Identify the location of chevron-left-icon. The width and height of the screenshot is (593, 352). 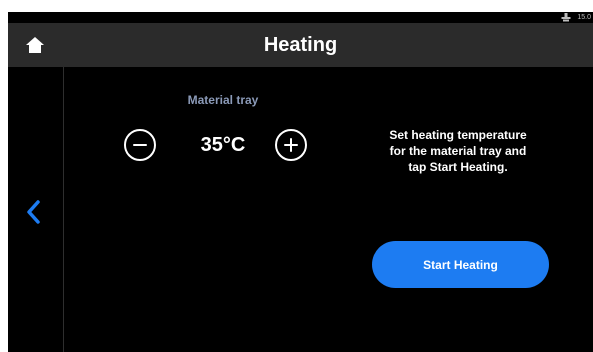
(33, 212).